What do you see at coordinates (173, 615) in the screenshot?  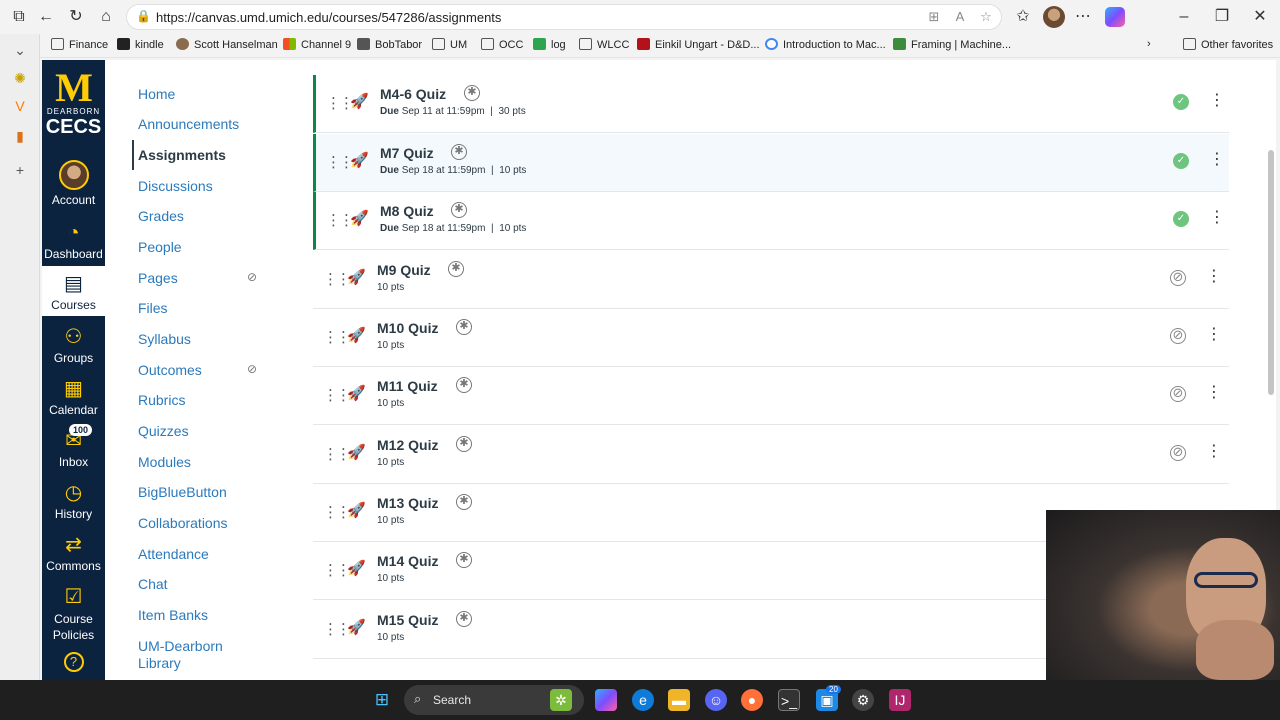 I see `course-nav-item-banks: Item Banks` at bounding box center [173, 615].